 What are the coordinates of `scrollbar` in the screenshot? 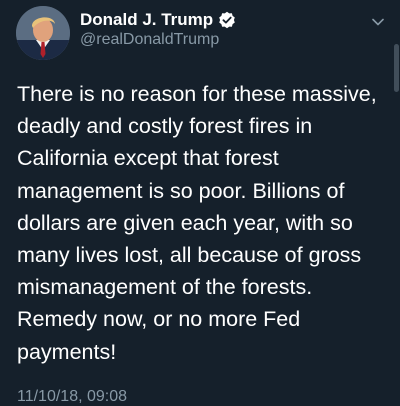 It's located at (396, 68).